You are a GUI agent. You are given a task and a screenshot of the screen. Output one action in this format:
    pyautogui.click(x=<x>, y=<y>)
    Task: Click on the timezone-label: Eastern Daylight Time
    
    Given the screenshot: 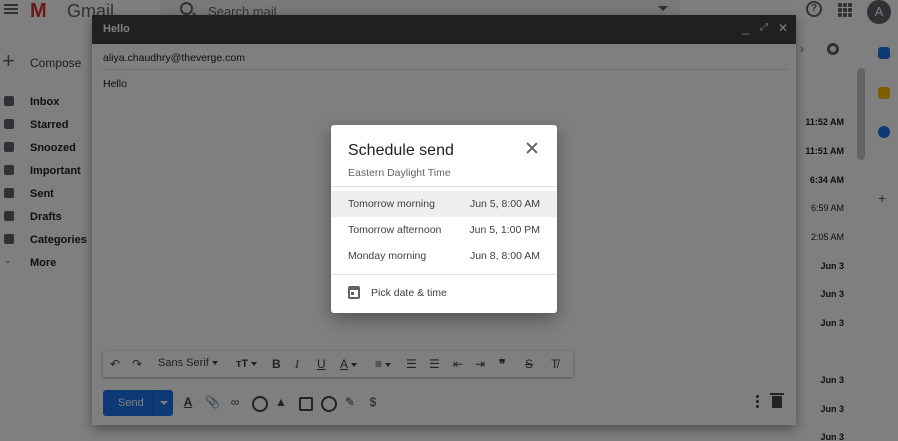 What is the action you would take?
    pyautogui.click(x=399, y=173)
    